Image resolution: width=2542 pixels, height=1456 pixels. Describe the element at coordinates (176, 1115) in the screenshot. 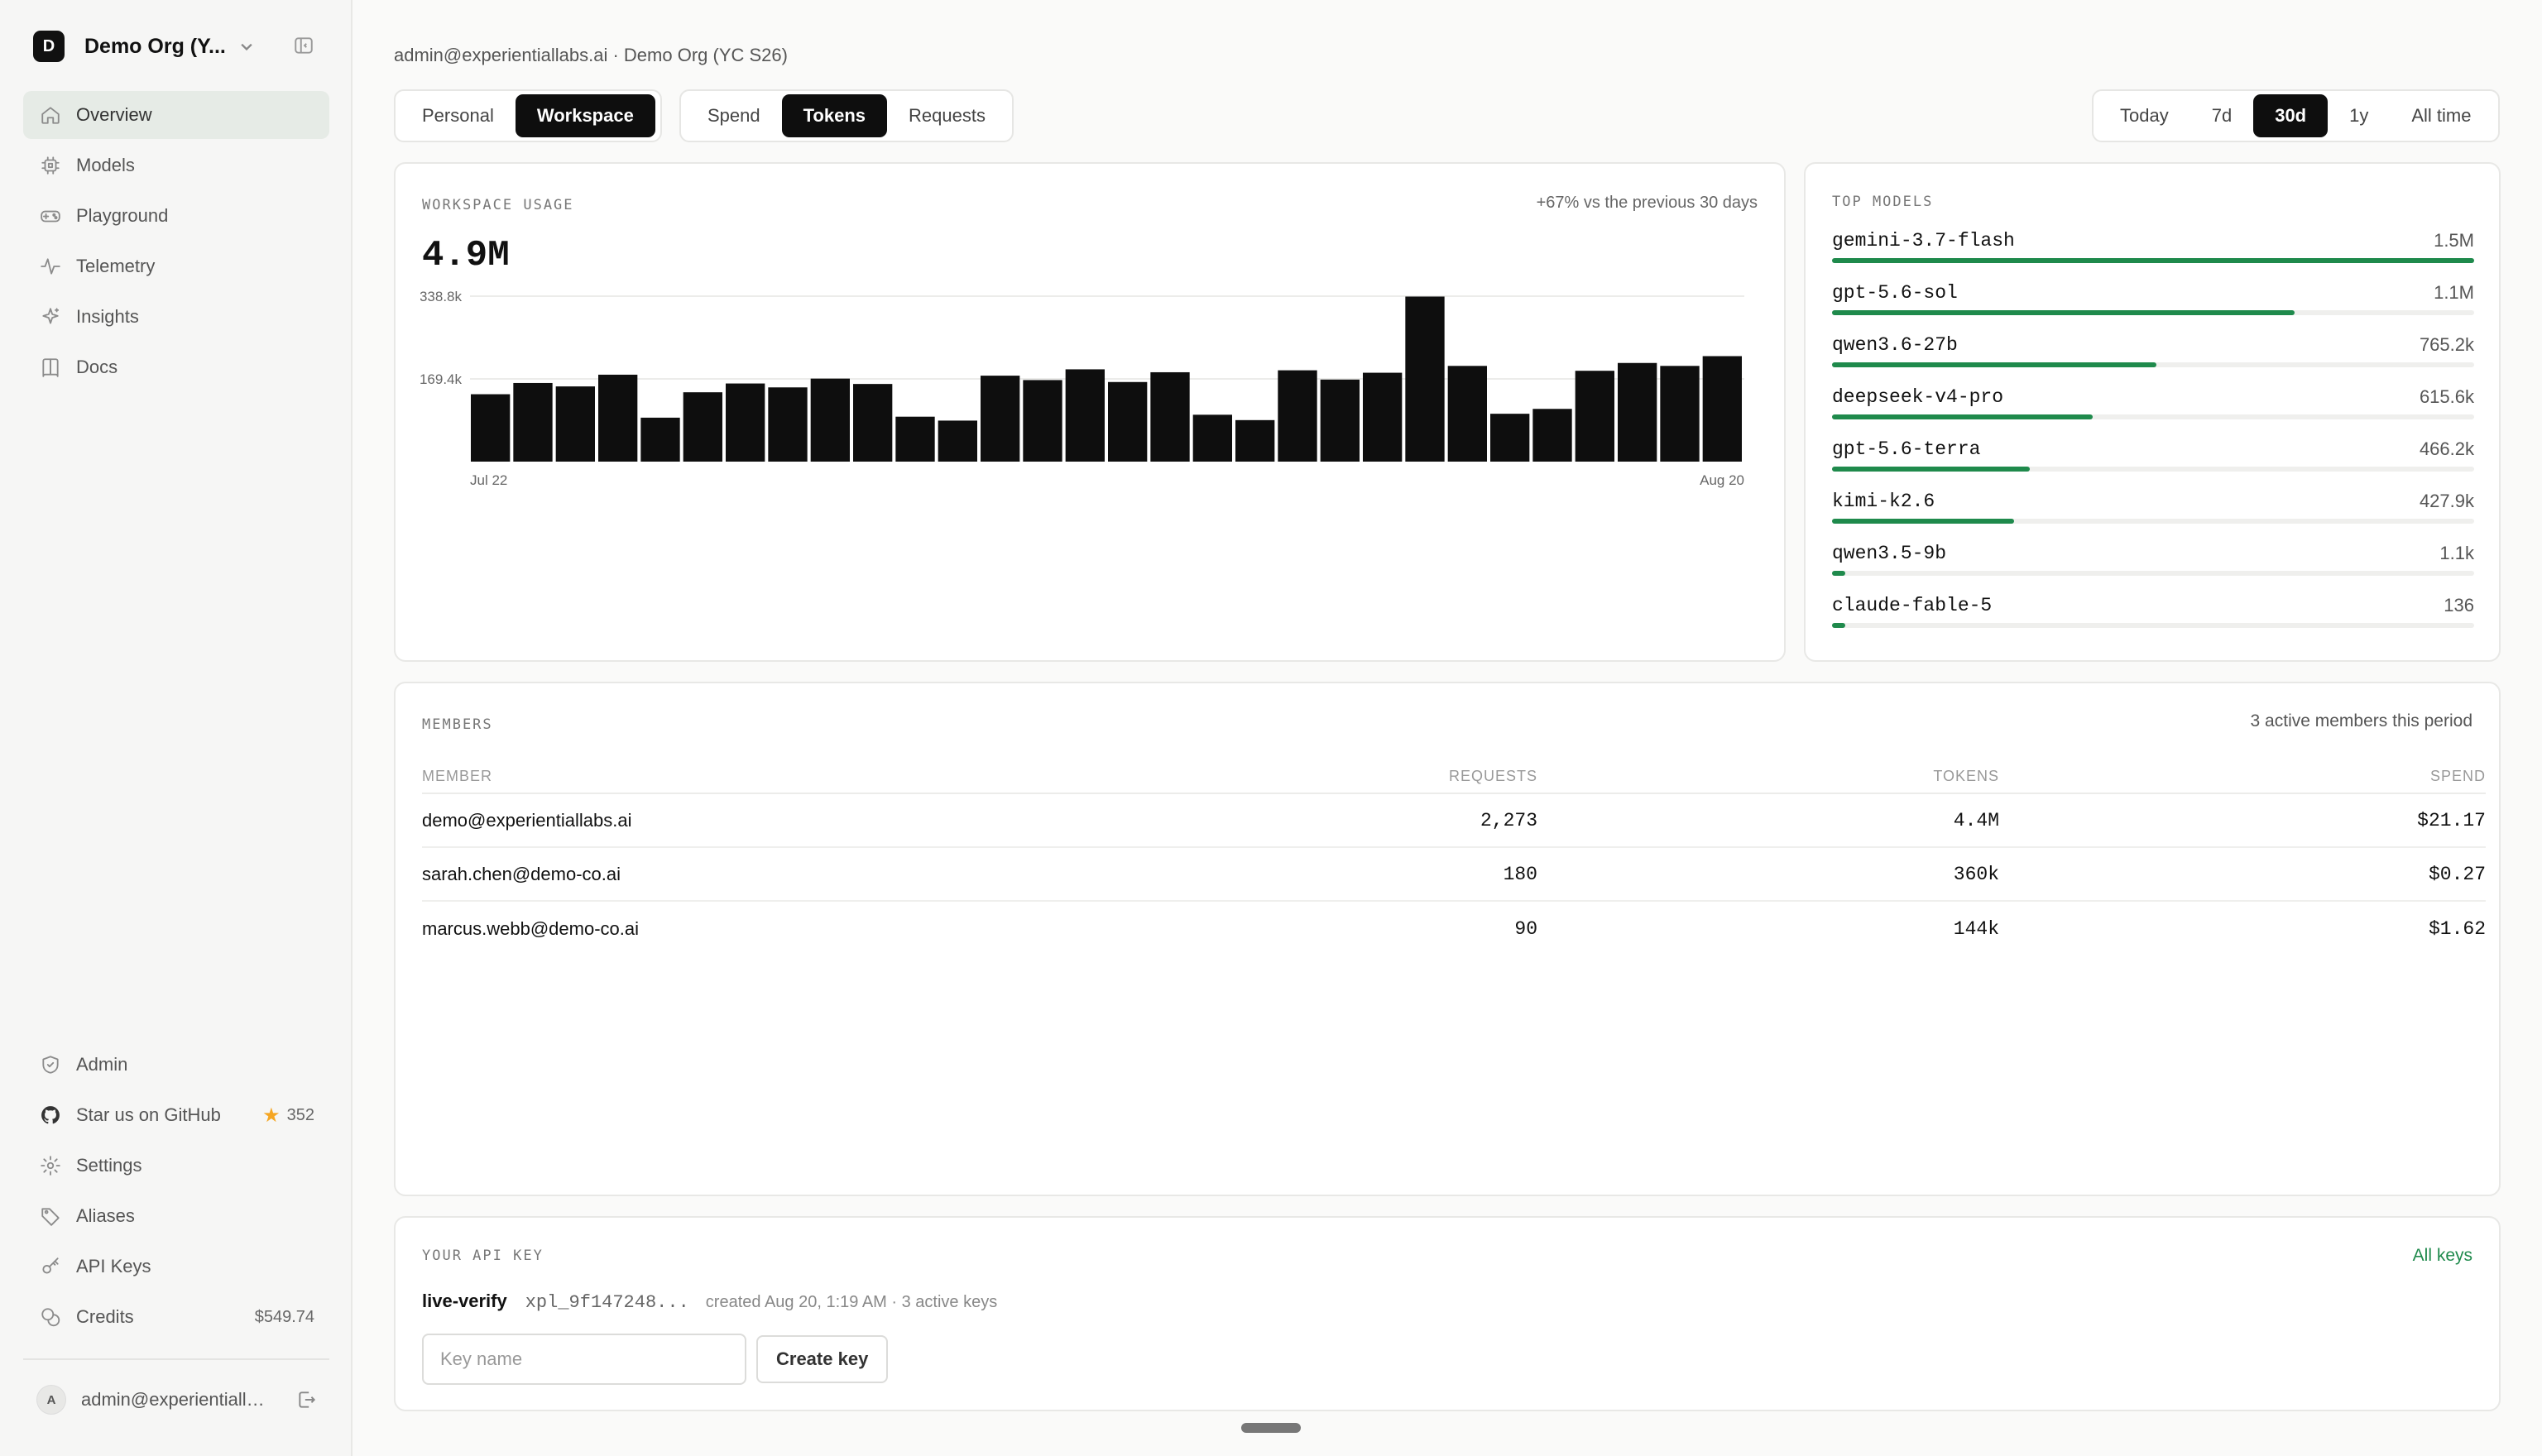

I see `sidebar-item-star-us-on-github: Star us on GitHub ★ 352` at that location.